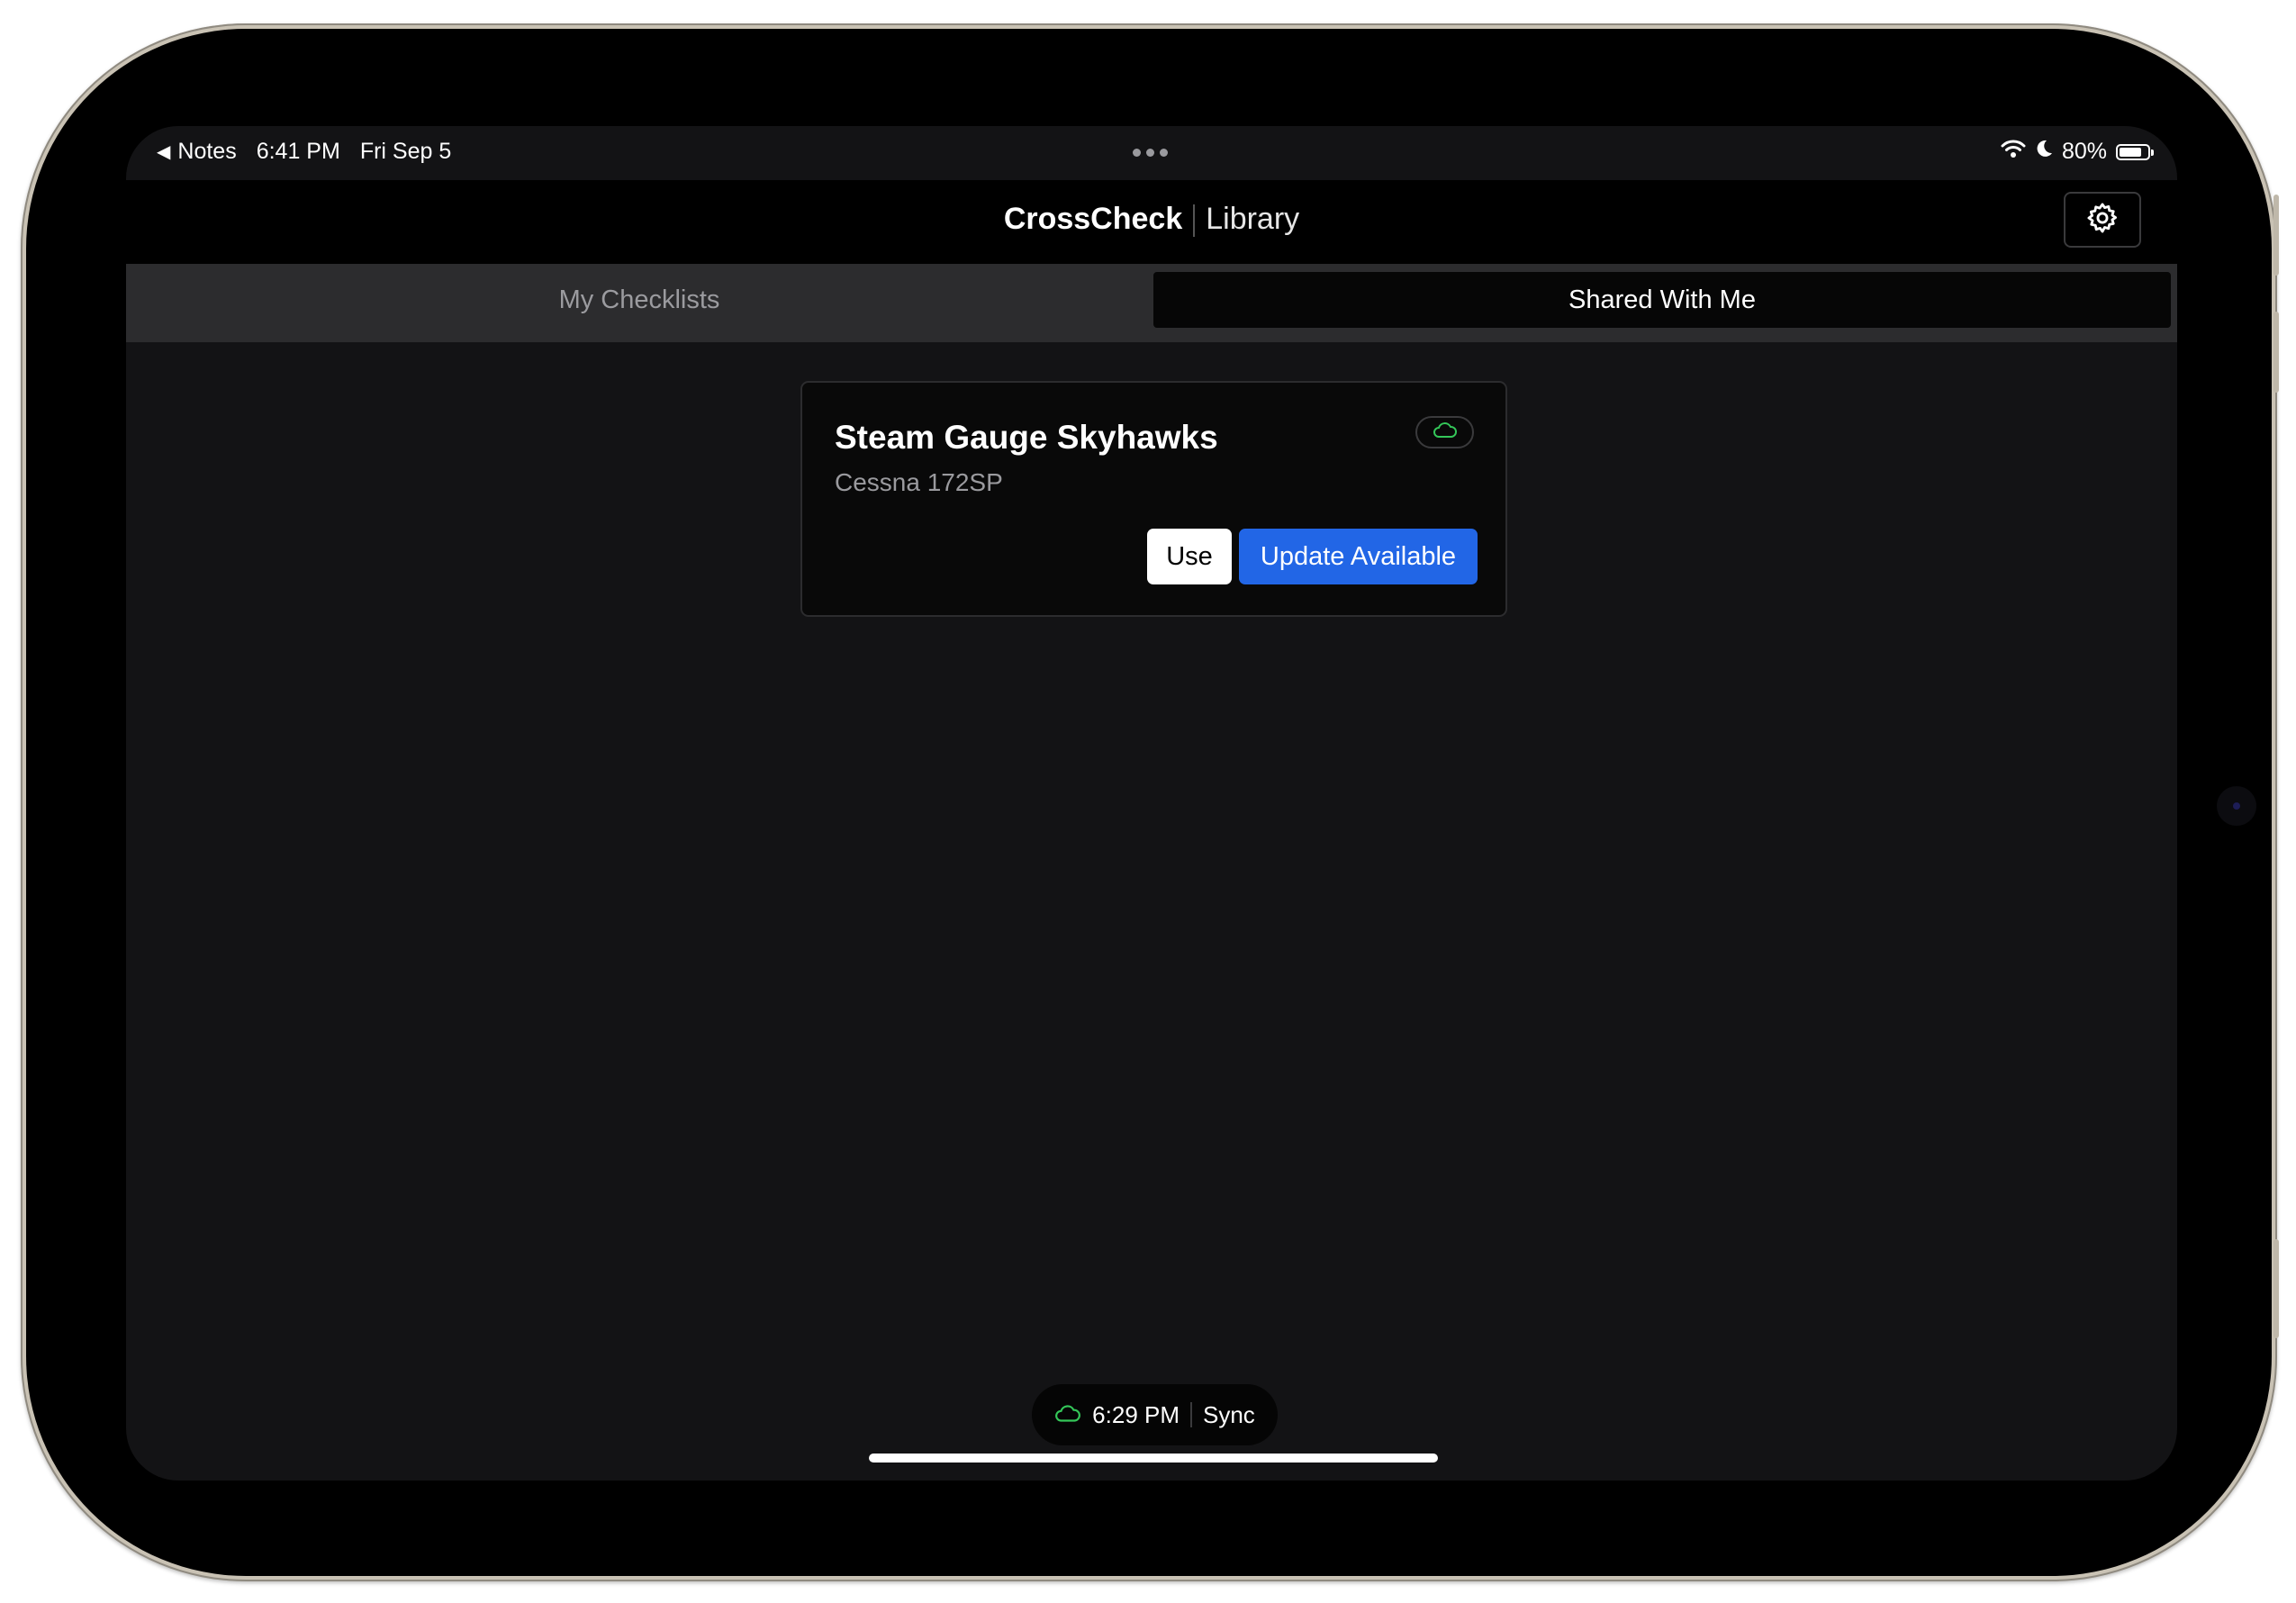  What do you see at coordinates (1153, 1458) in the screenshot?
I see `home-indicator` at bounding box center [1153, 1458].